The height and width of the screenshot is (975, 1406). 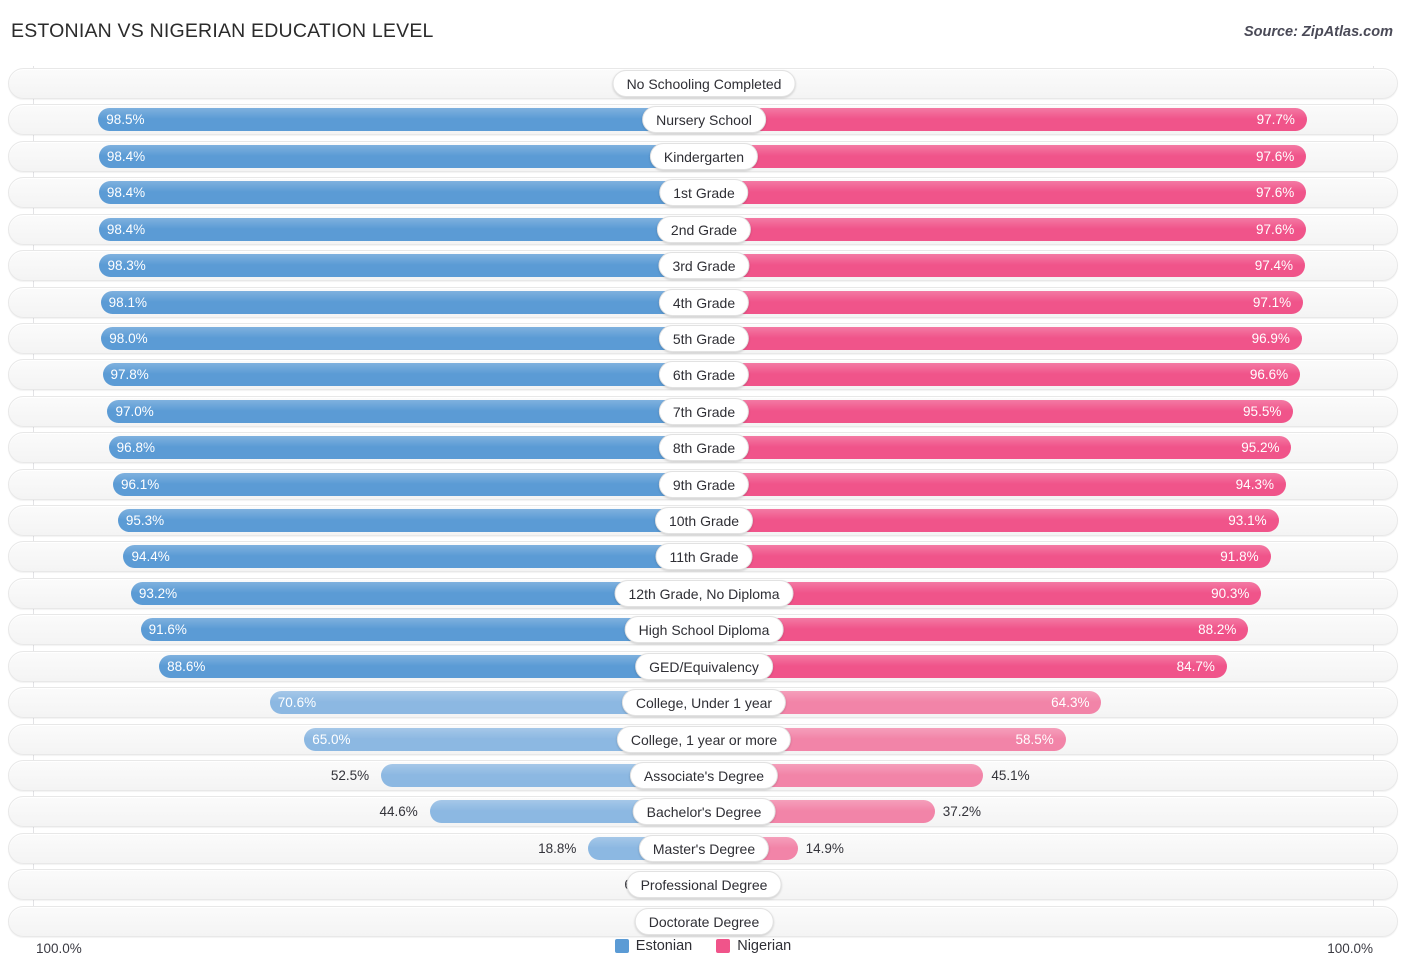 I want to click on table-row: 6.0%4.2%Professional Degree, so click(x=703, y=885).